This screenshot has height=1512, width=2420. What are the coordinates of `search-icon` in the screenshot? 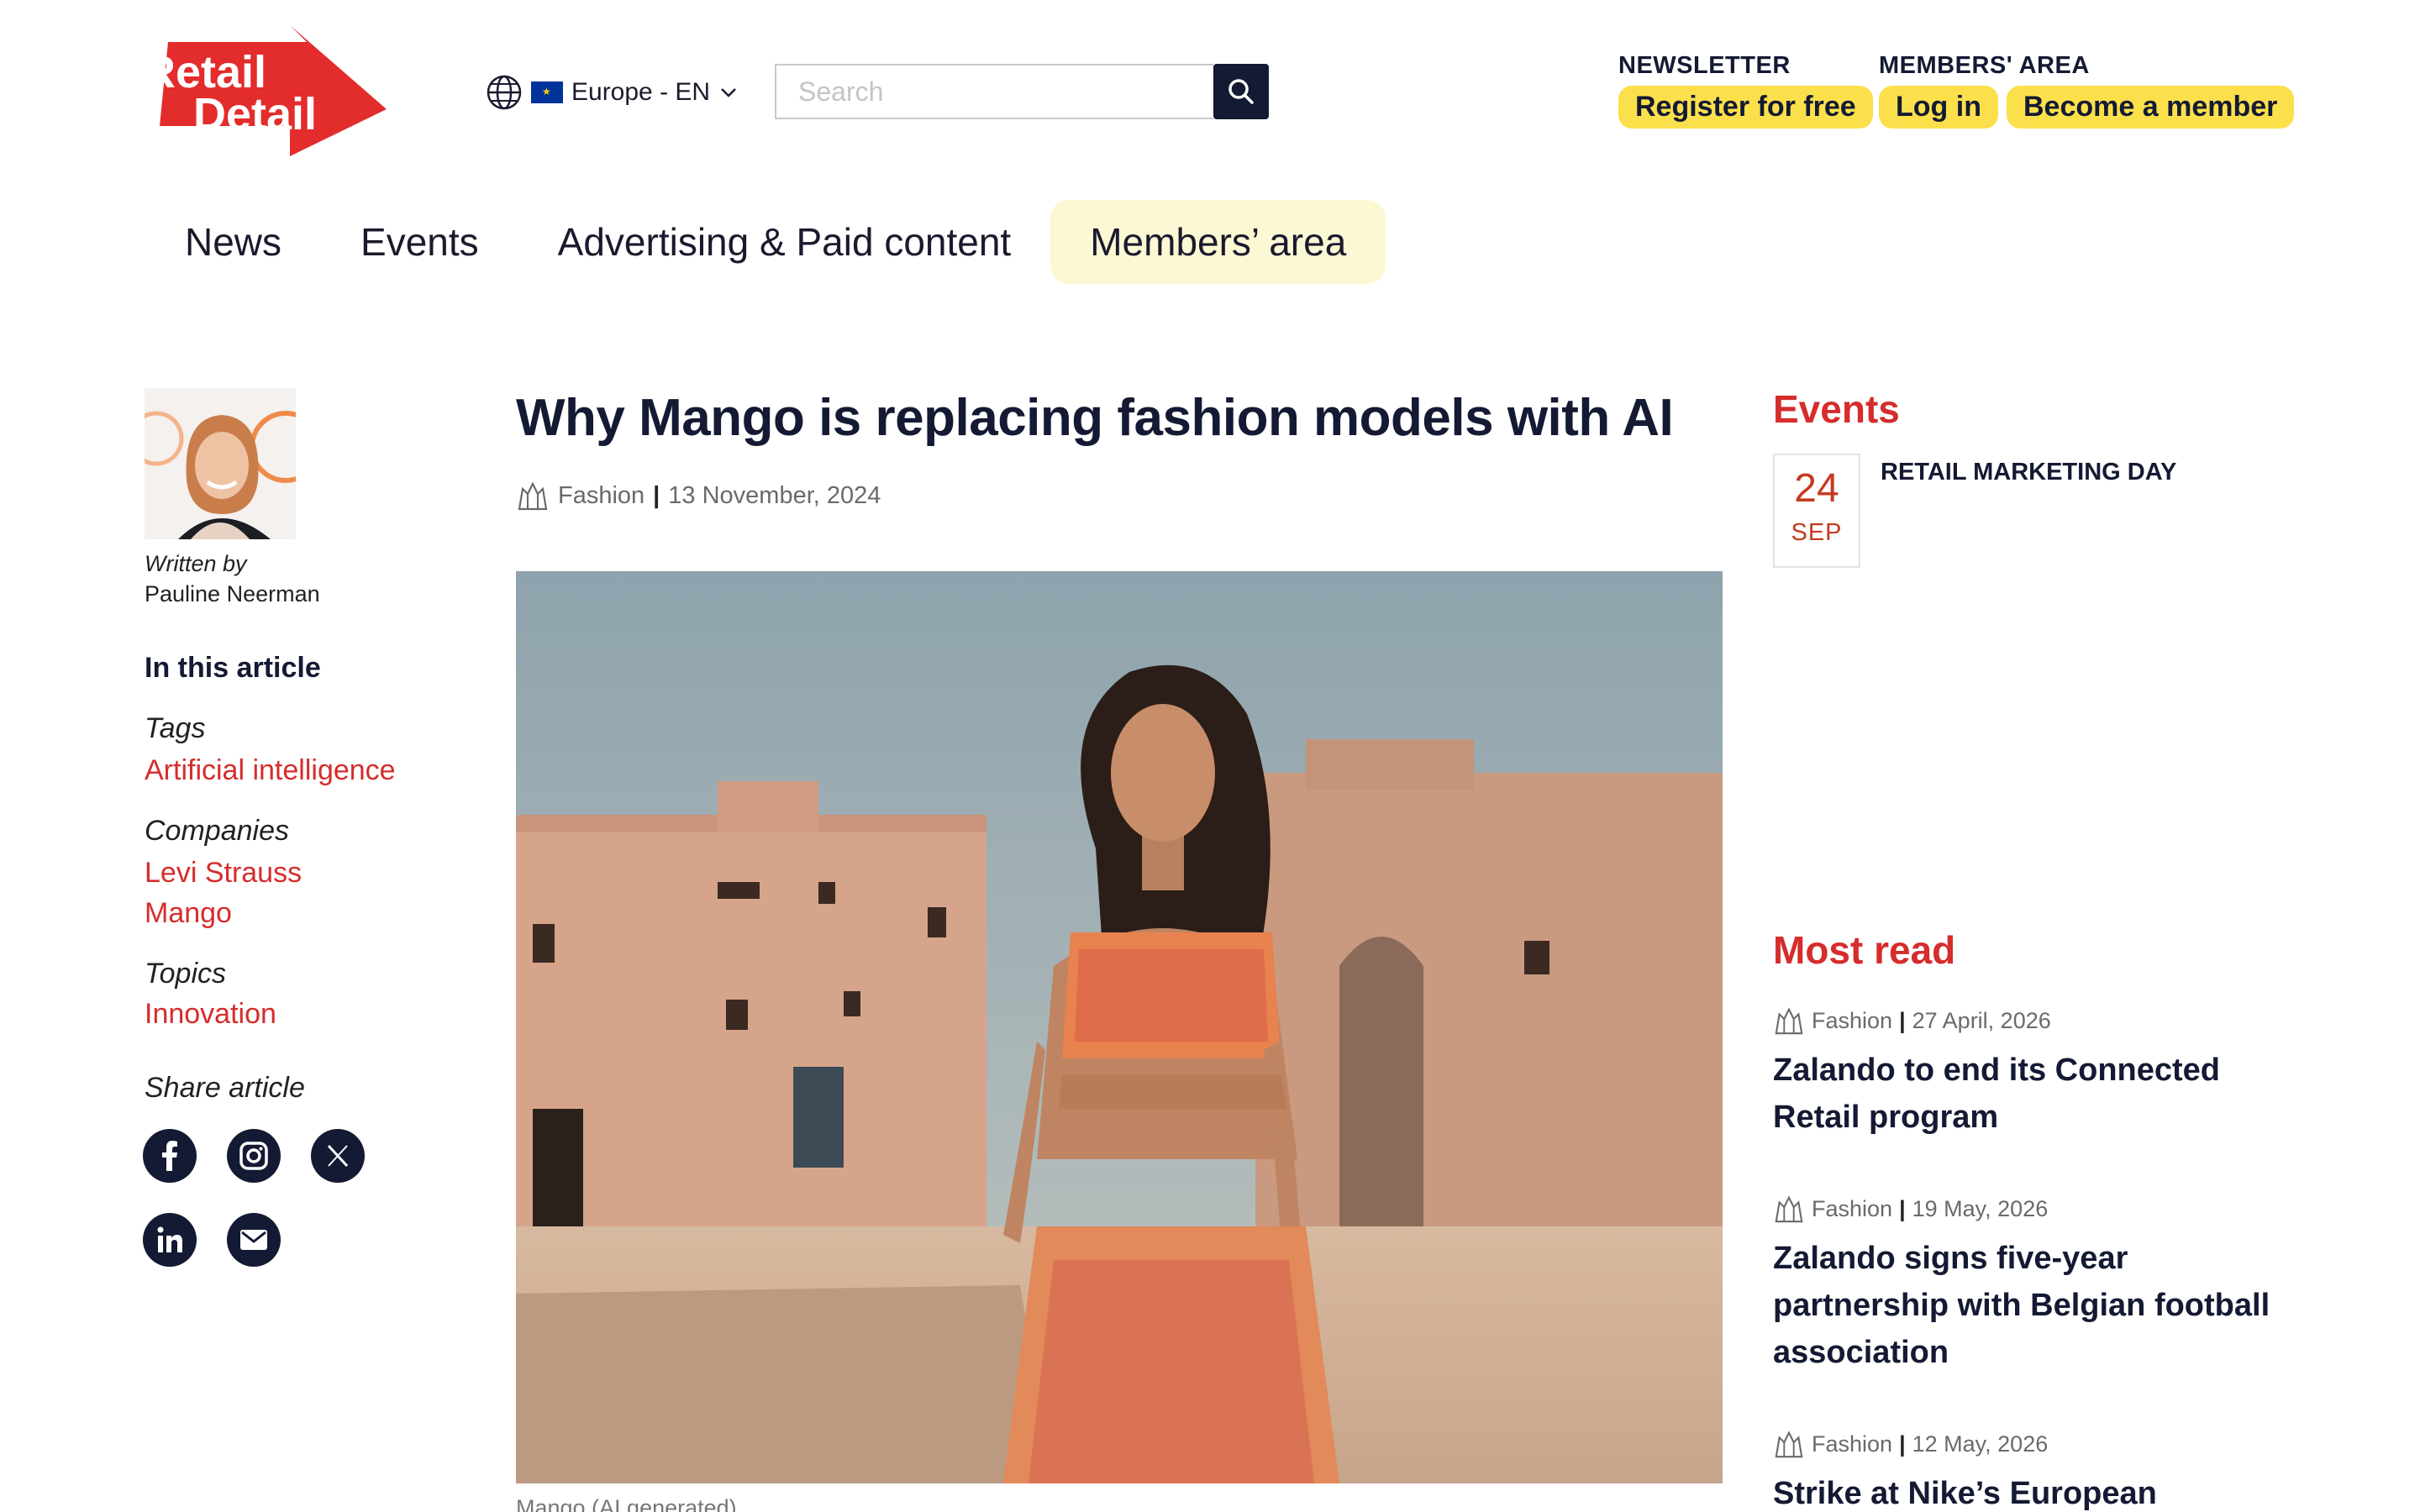 It's located at (1241, 91).